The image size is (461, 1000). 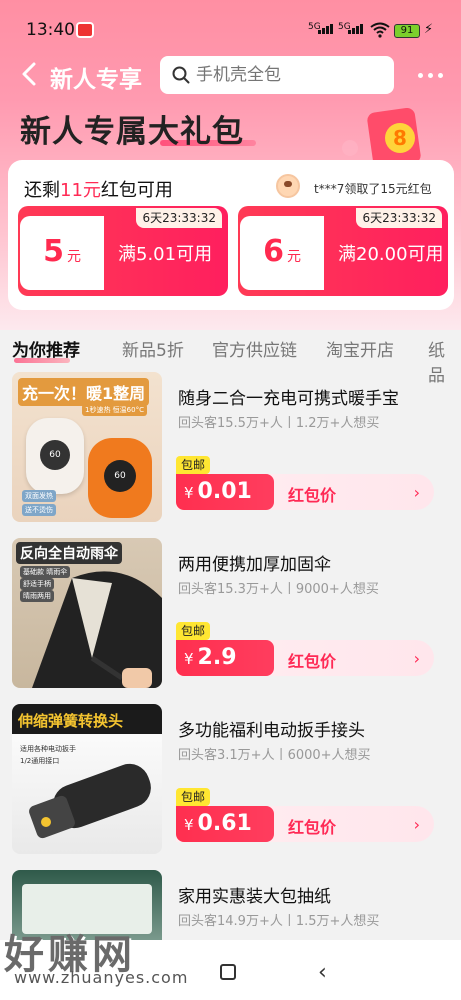 I want to click on coupon-condition: 满20.00可用, so click(x=391, y=254).